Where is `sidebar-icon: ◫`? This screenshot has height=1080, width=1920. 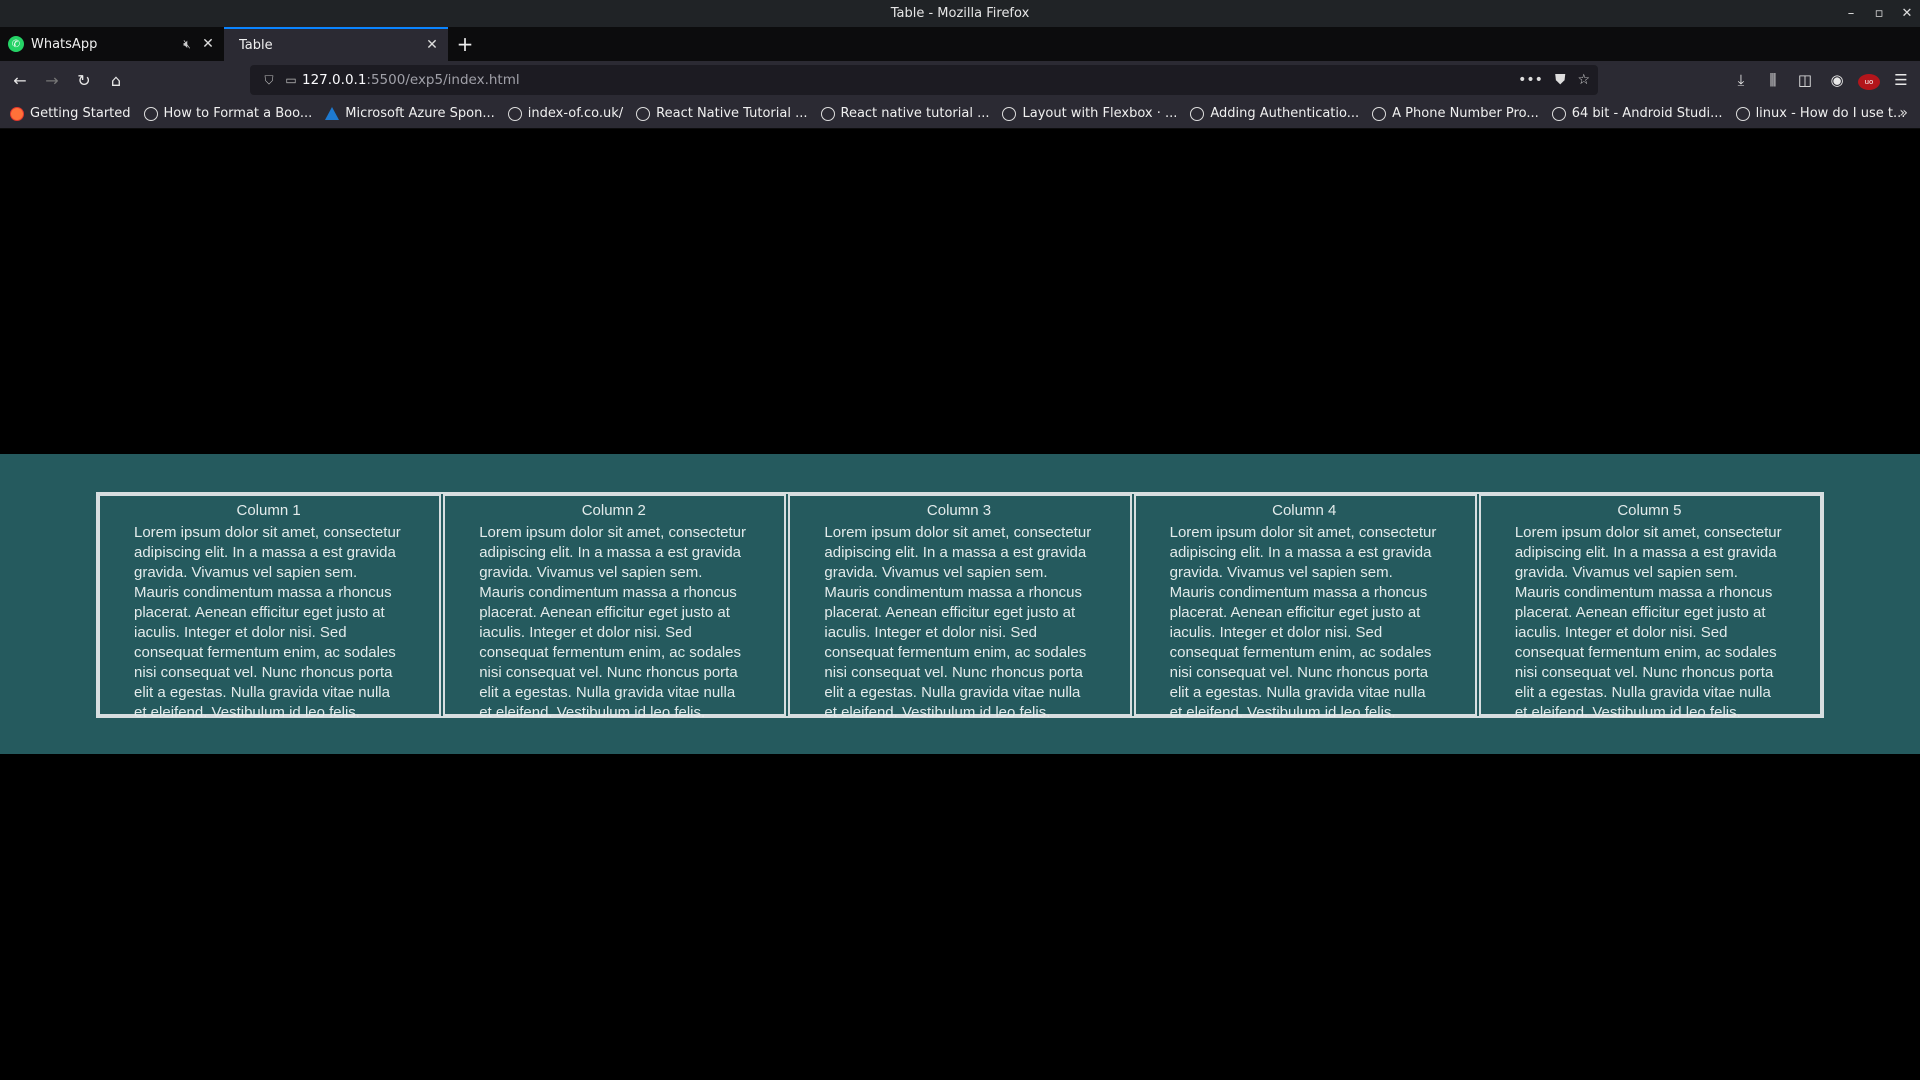 sidebar-icon: ◫ is located at coordinates (1805, 80).